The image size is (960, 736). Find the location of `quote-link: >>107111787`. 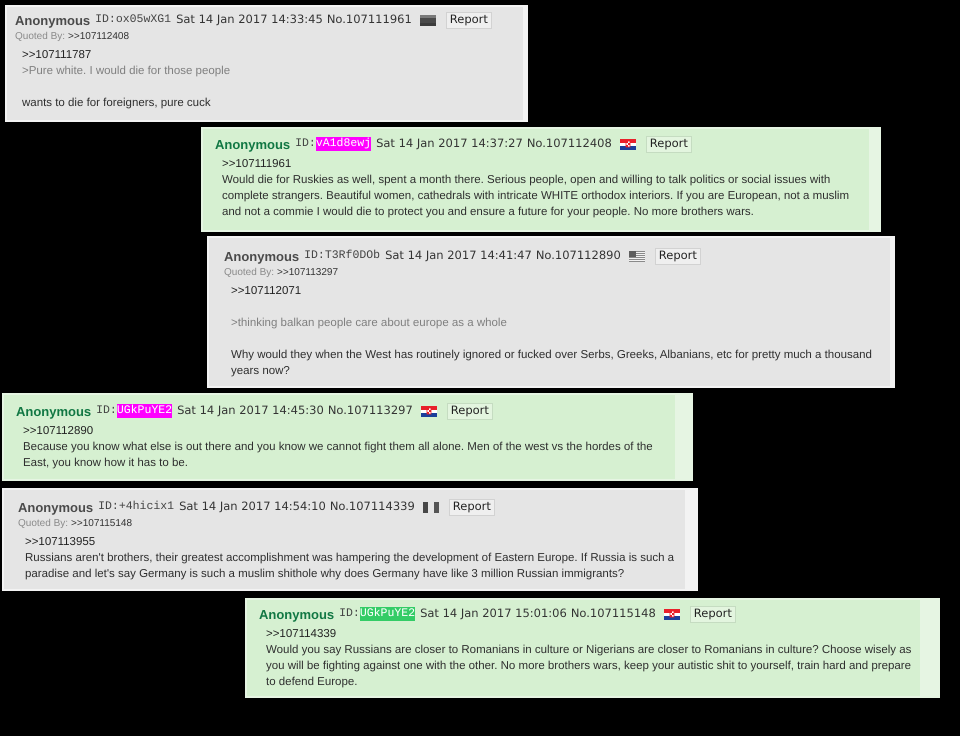

quote-link: >>107111787 is located at coordinates (57, 55).